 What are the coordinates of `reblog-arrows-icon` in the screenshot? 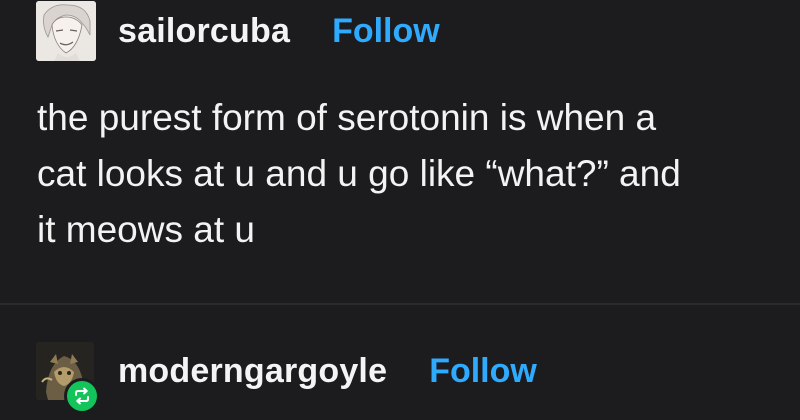 It's located at (82, 396).